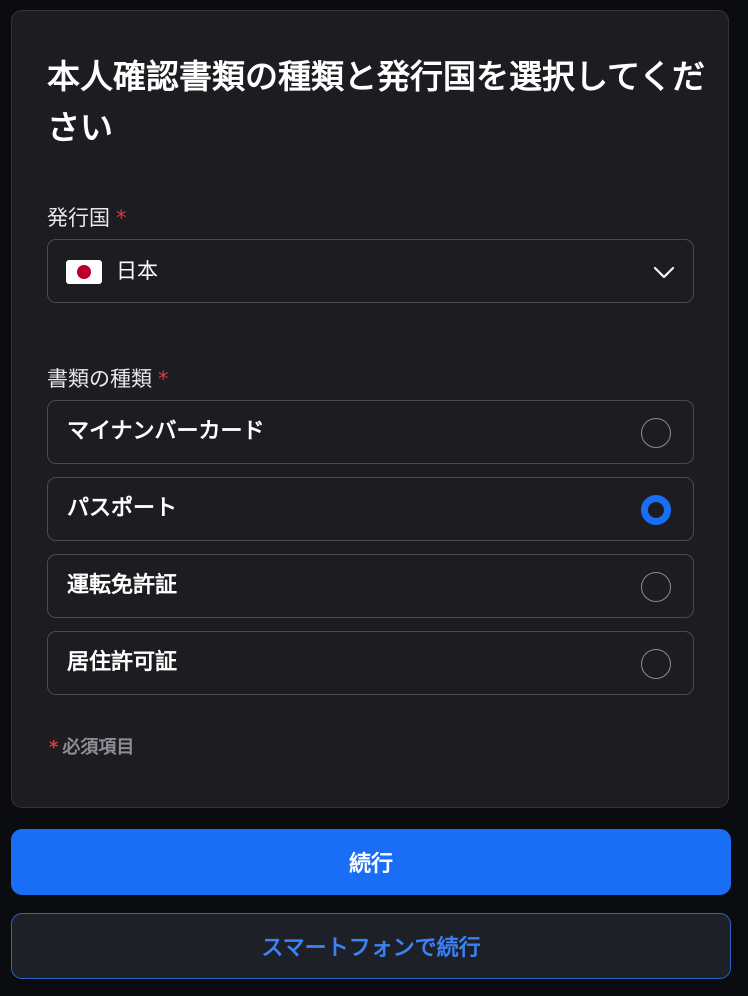 Image resolution: width=748 pixels, height=996 pixels. What do you see at coordinates (664, 272) in the screenshot?
I see `chevron-down-icon` at bounding box center [664, 272].